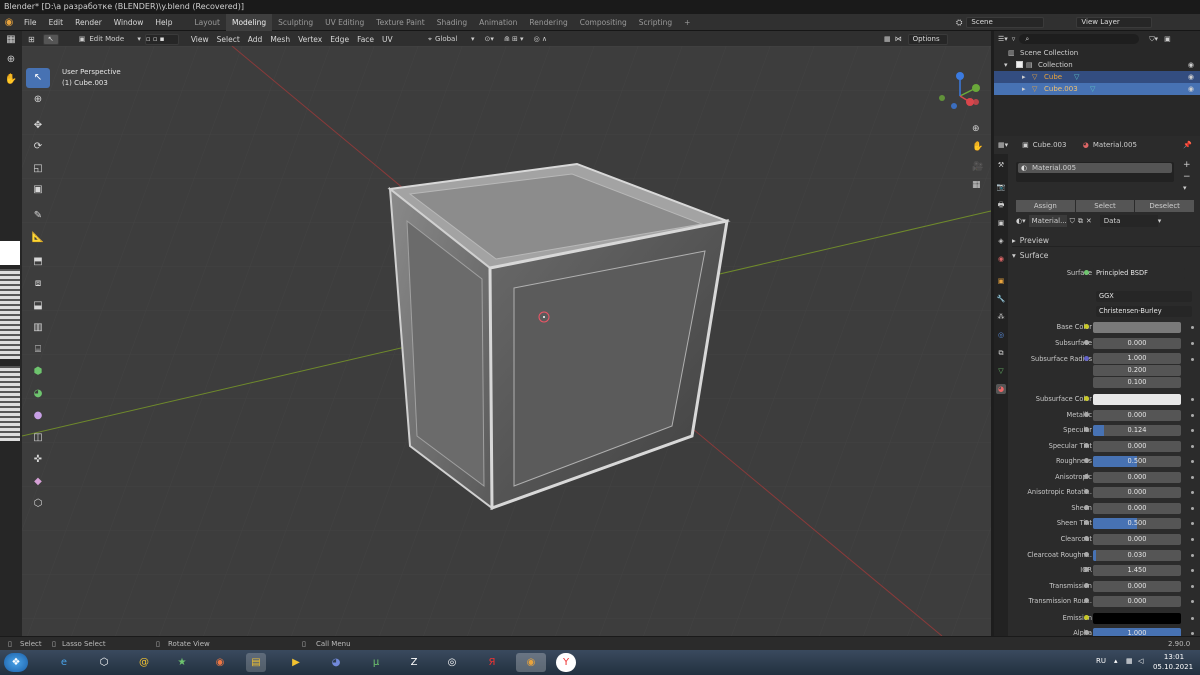 The width and height of the screenshot is (1200, 675). I want to click on spin-tool-icon: ◕, so click(38, 394).